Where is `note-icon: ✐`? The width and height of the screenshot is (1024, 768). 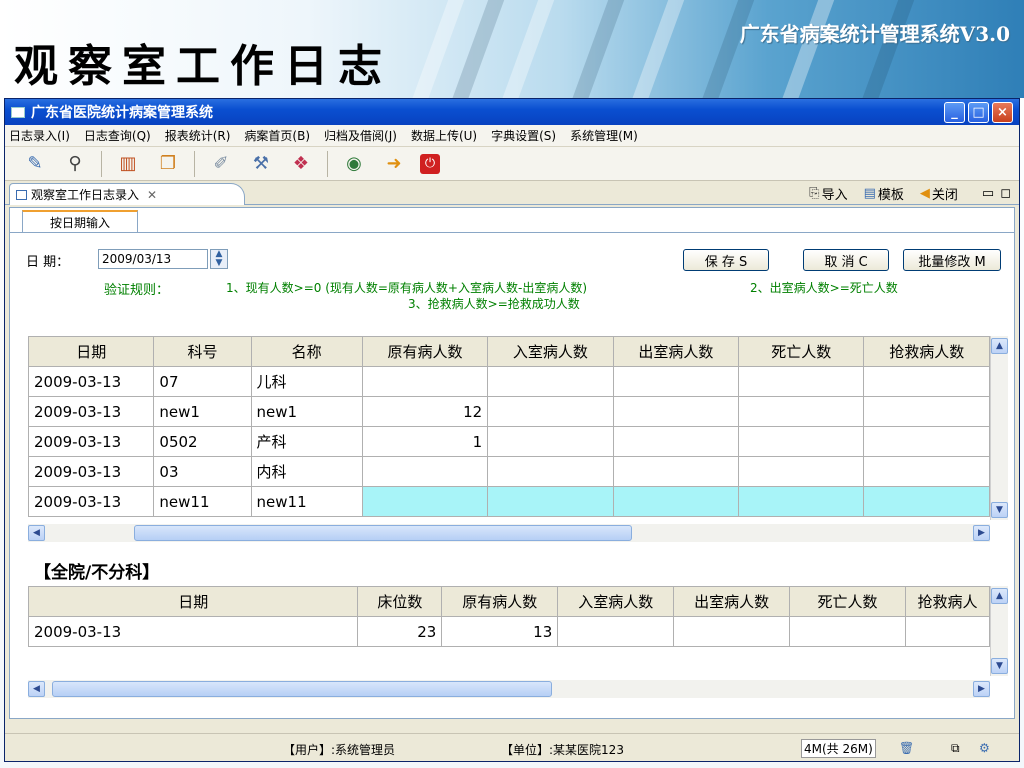
note-icon: ✐ is located at coordinates (221, 164).